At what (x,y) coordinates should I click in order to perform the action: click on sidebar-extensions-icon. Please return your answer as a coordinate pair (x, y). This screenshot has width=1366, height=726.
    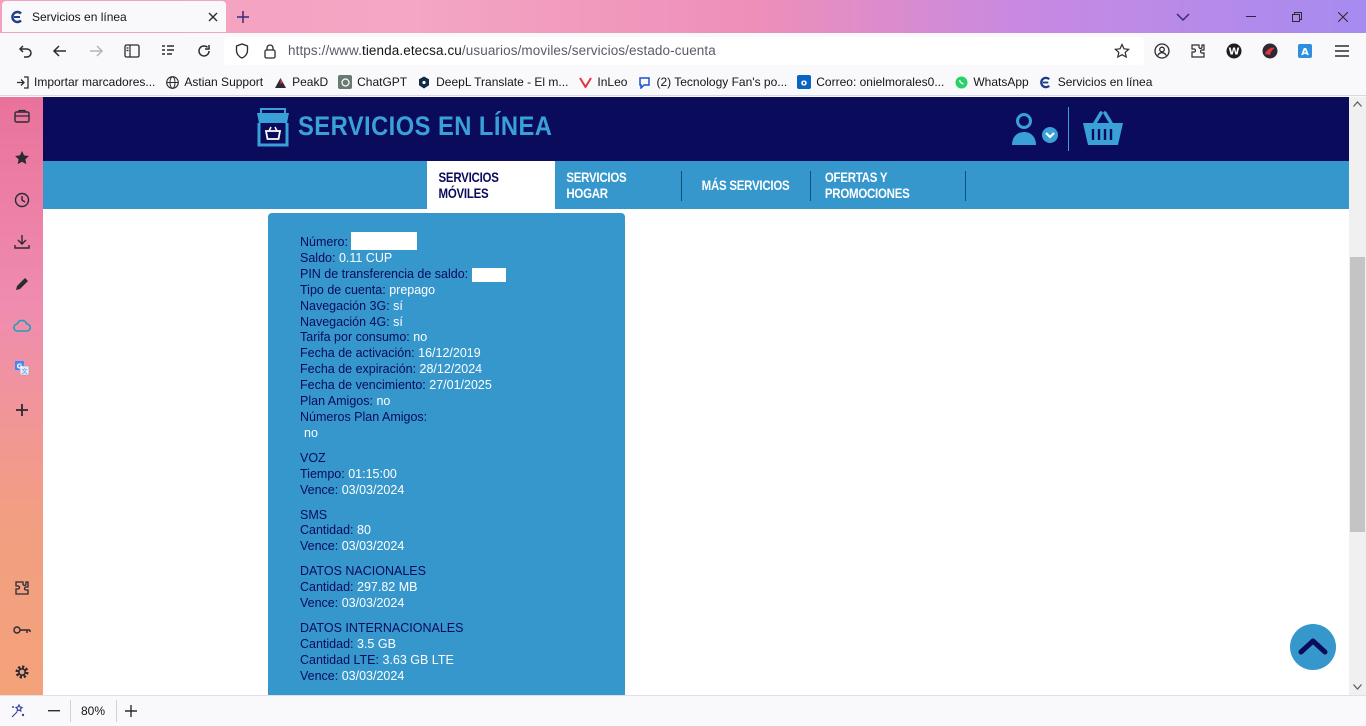
    Looking at the image, I should click on (22, 588).